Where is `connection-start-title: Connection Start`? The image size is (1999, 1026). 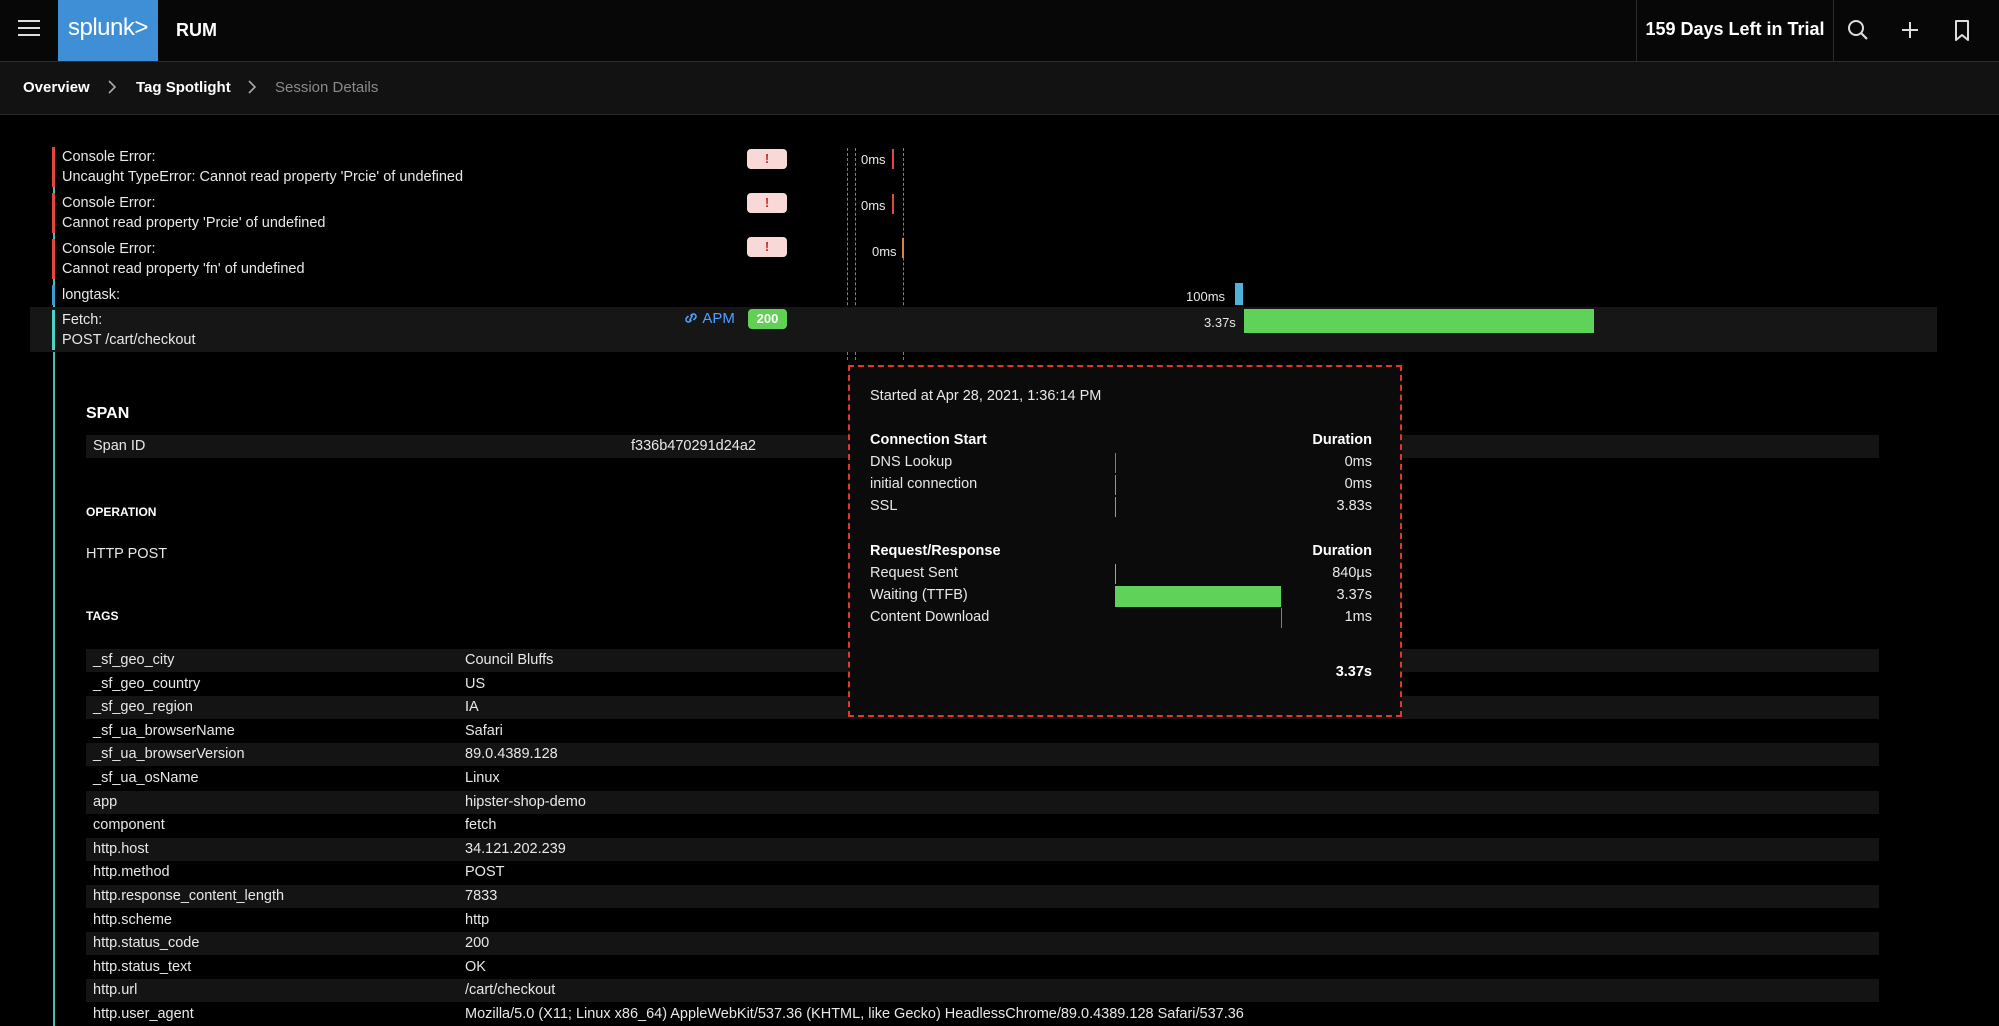 connection-start-title: Connection Start is located at coordinates (928, 440).